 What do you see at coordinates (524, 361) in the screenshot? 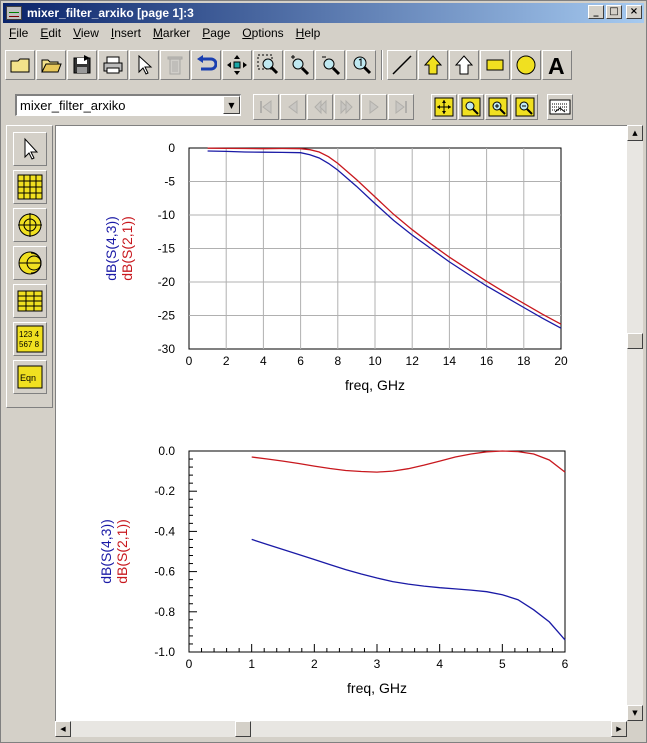
I see `plot1-xtick-label: 18` at bounding box center [524, 361].